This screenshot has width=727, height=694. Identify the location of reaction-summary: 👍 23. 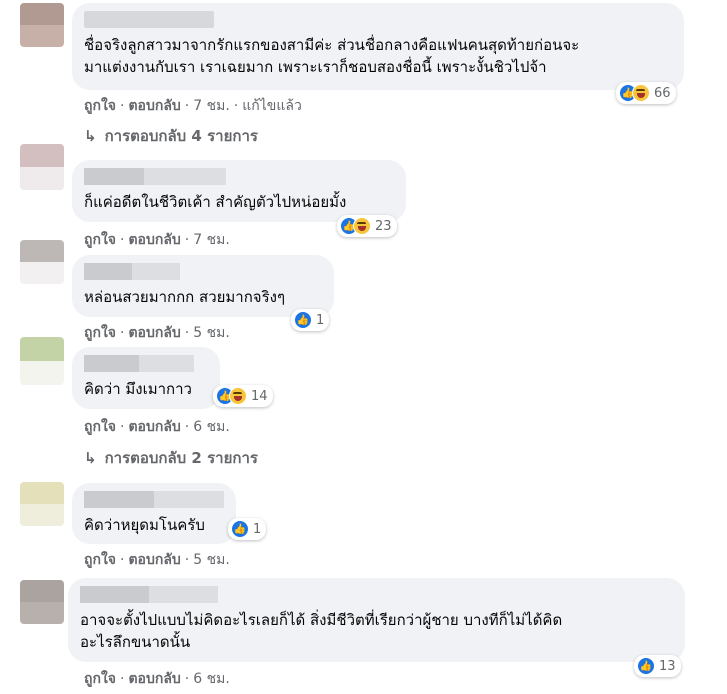
(367, 226).